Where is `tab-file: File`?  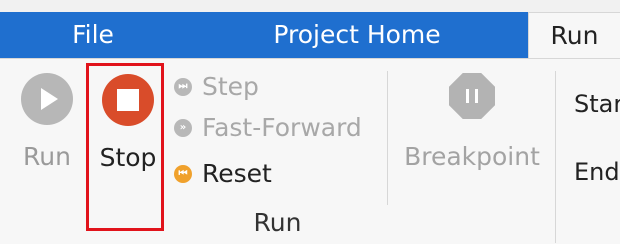 tab-file: File is located at coordinates (93, 35).